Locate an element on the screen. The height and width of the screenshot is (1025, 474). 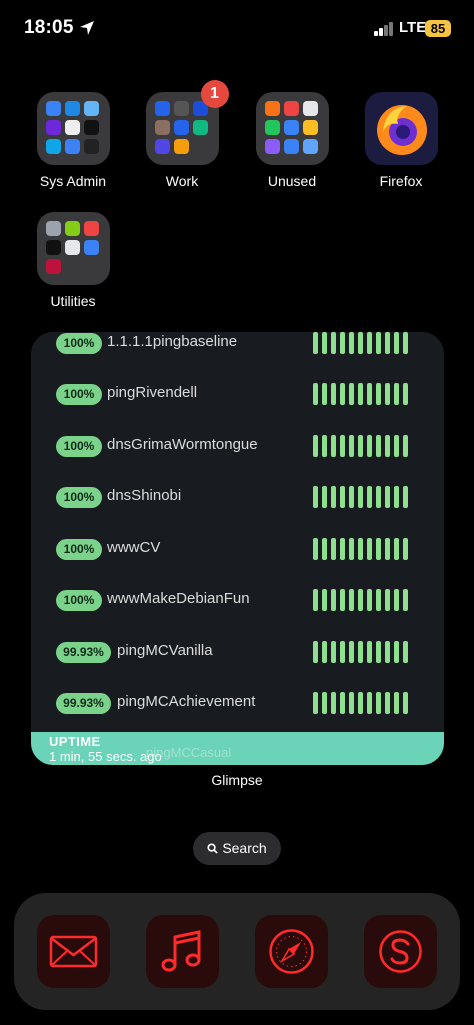
list-item: 100% wwwMakeDebianFun is located at coordinates (237, 601).